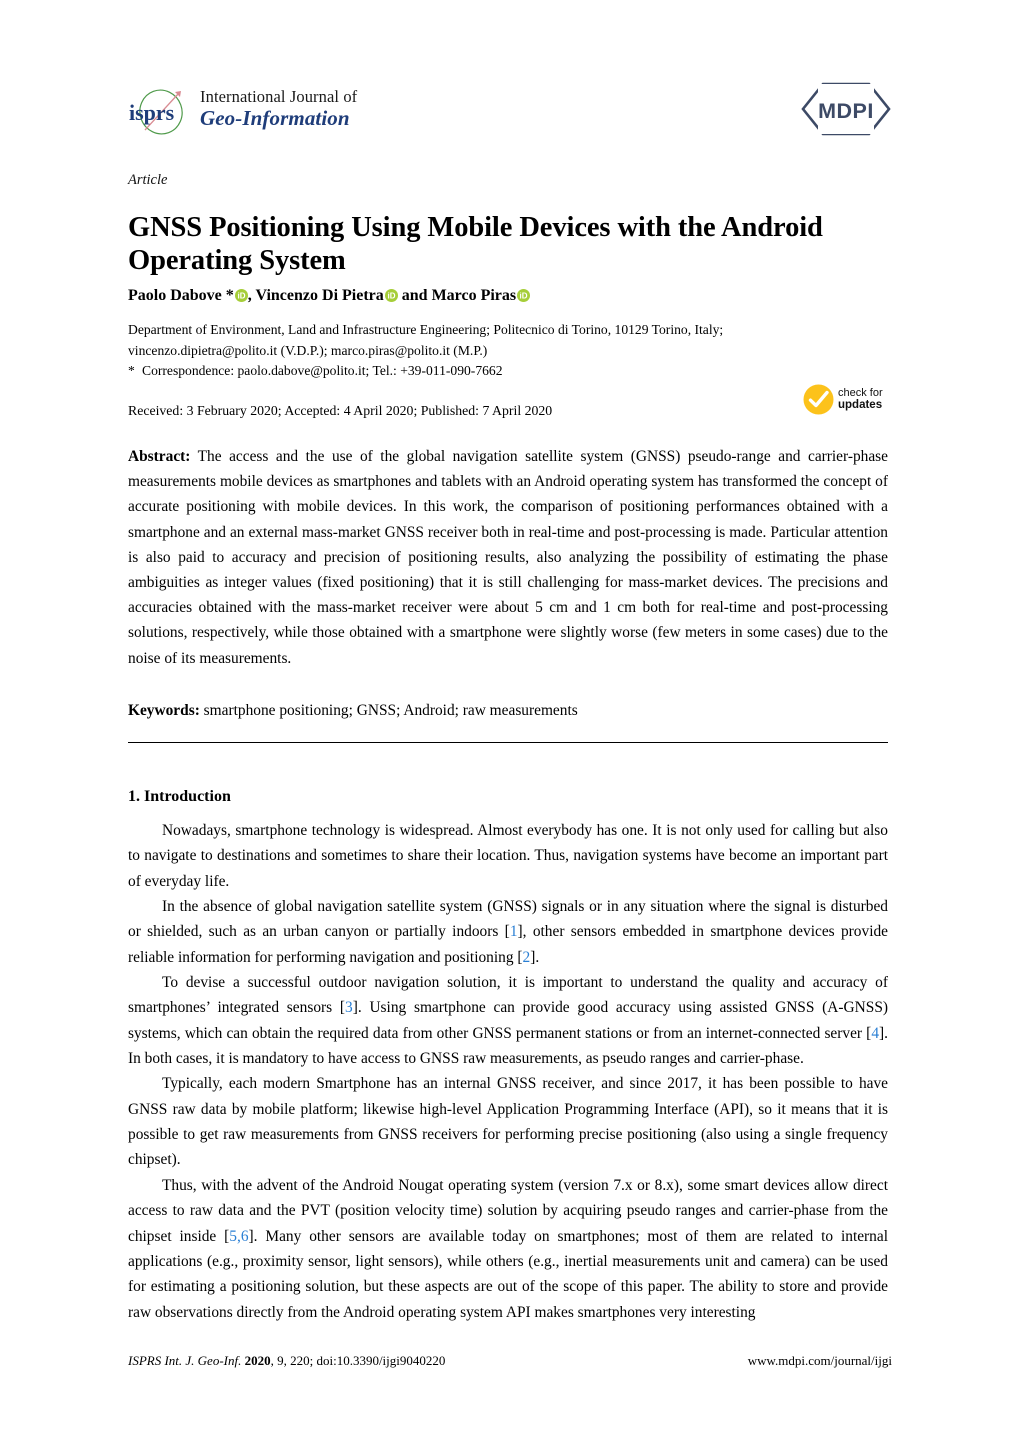 The height and width of the screenshot is (1442, 1020). I want to click on isprs-logo-icon: isprs, so click(159, 113).